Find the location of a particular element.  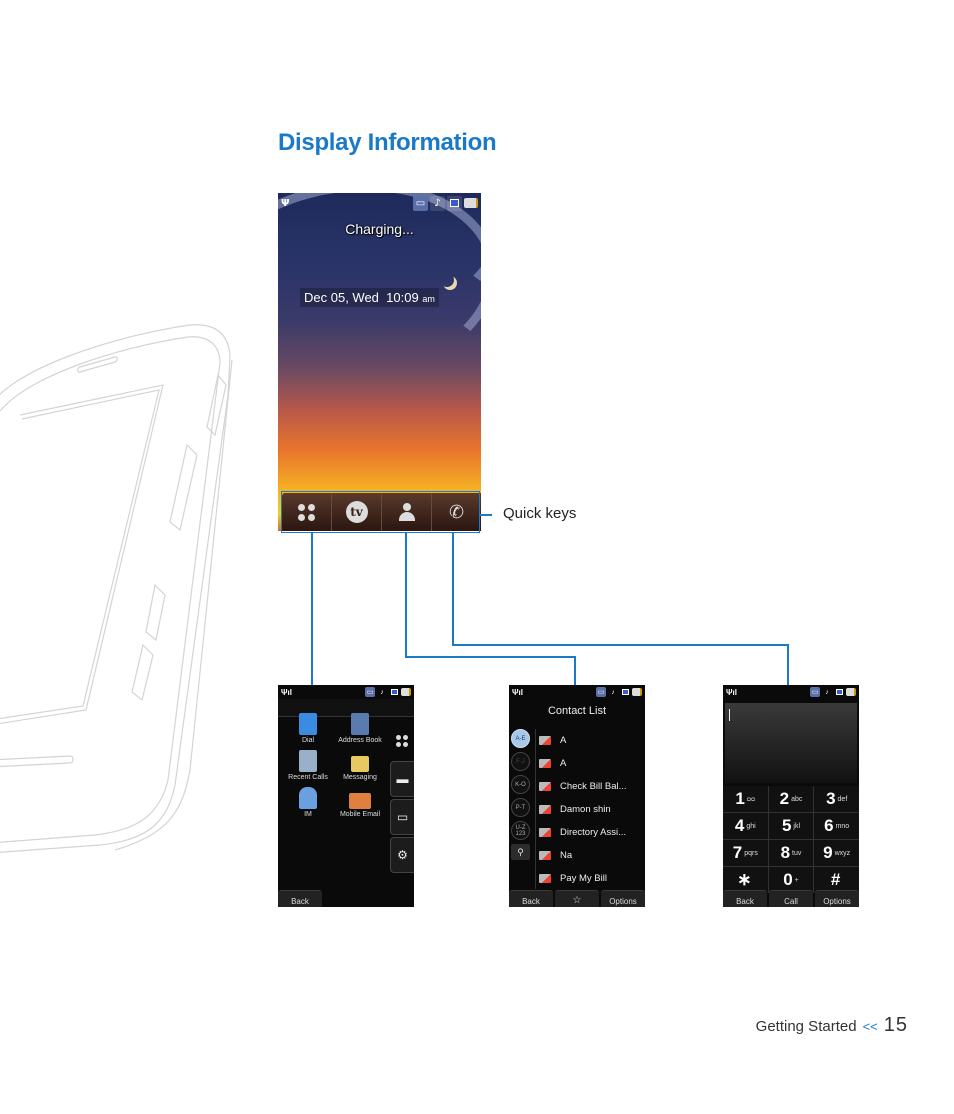

tab-folder: ▭ is located at coordinates (402, 817).